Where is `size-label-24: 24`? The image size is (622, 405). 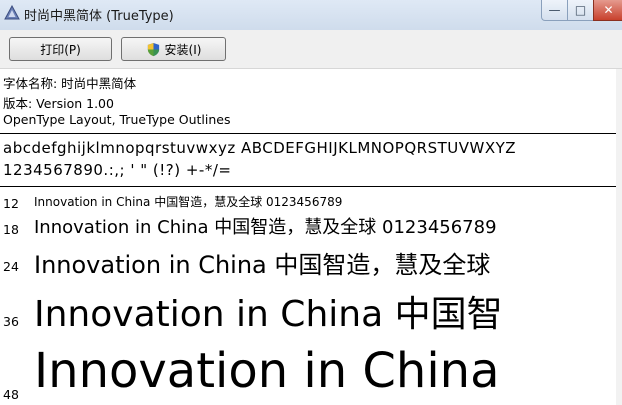
size-label-24: 24 is located at coordinates (11, 266).